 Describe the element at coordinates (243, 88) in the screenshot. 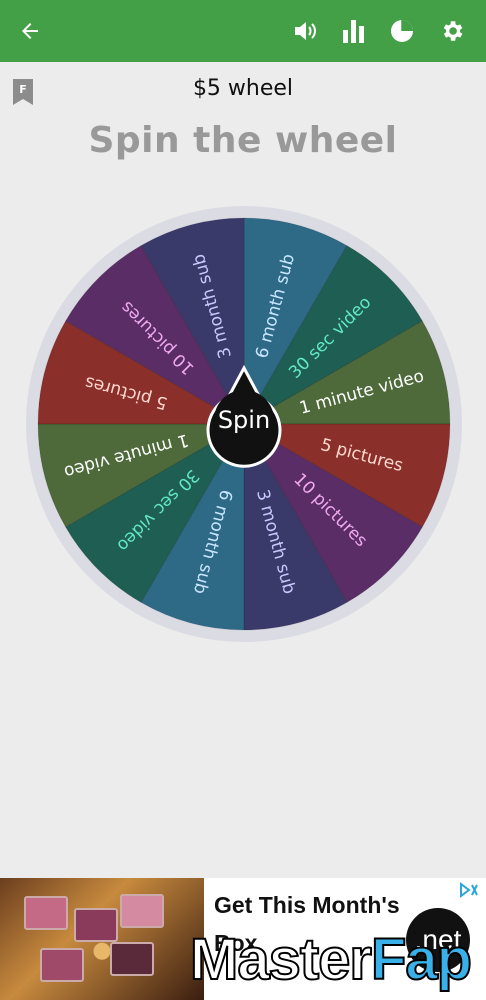

I see `wheel-title: $5 wheel` at that location.